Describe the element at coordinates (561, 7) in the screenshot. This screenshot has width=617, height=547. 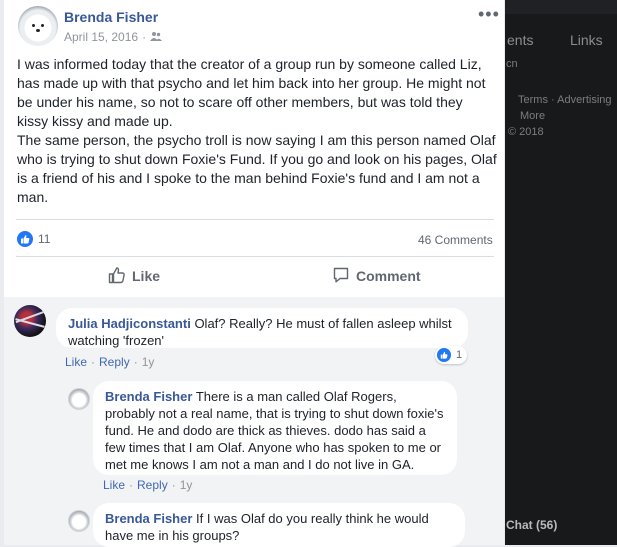
I see `background-topbar` at that location.